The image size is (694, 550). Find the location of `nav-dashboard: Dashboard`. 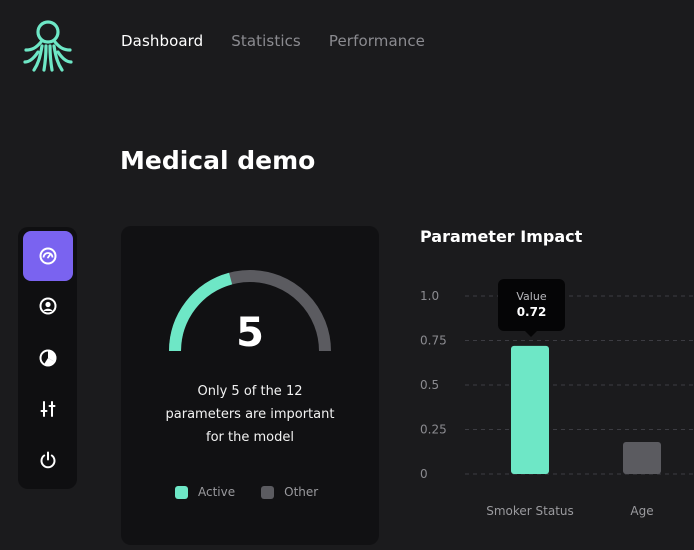

nav-dashboard: Dashboard is located at coordinates (162, 41).